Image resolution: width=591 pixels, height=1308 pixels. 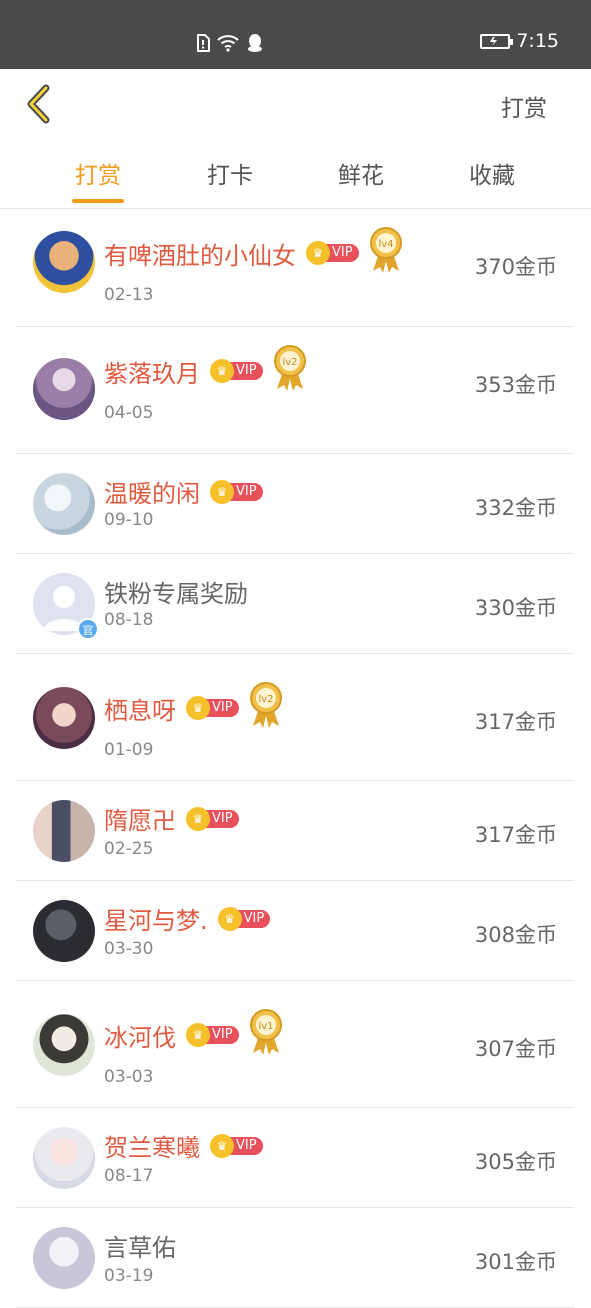 I want to click on tab-bar: 打赏 打卡 鲜花 收藏, so click(x=295, y=178).